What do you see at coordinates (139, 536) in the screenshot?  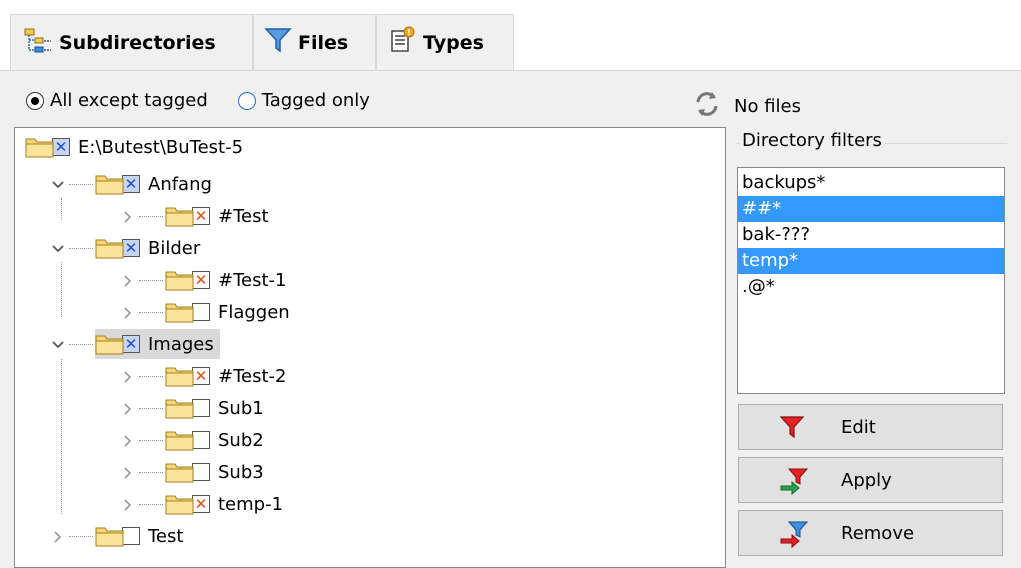 I see `tree-item: Test` at bounding box center [139, 536].